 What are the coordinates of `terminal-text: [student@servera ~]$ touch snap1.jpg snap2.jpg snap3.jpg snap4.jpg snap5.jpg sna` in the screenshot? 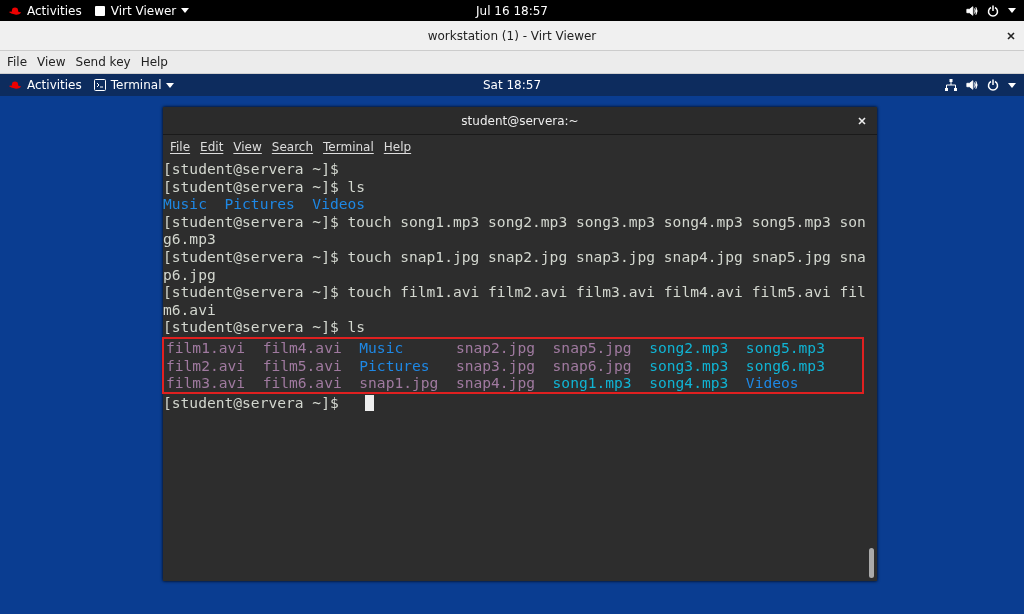 It's located at (514, 256).